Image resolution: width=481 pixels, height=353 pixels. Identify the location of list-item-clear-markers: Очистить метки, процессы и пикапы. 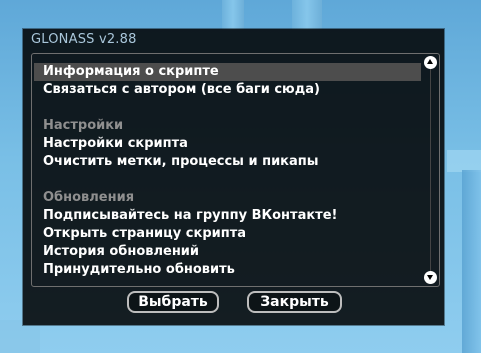
(227, 162).